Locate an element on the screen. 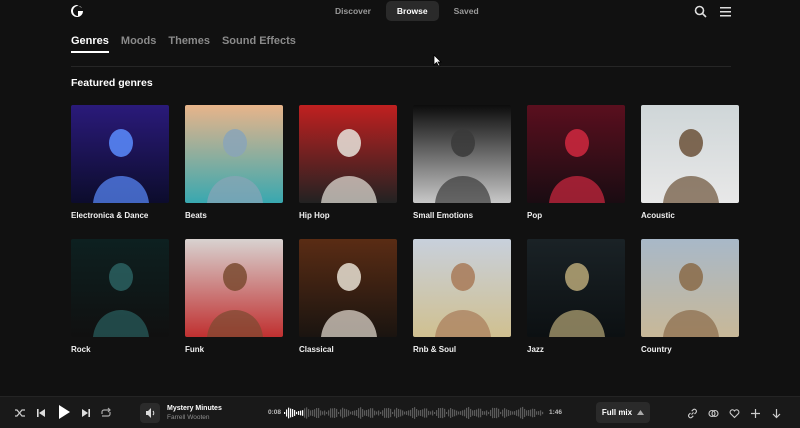 This screenshot has height=428, width=800. genre-card: Country is located at coordinates (690, 306).